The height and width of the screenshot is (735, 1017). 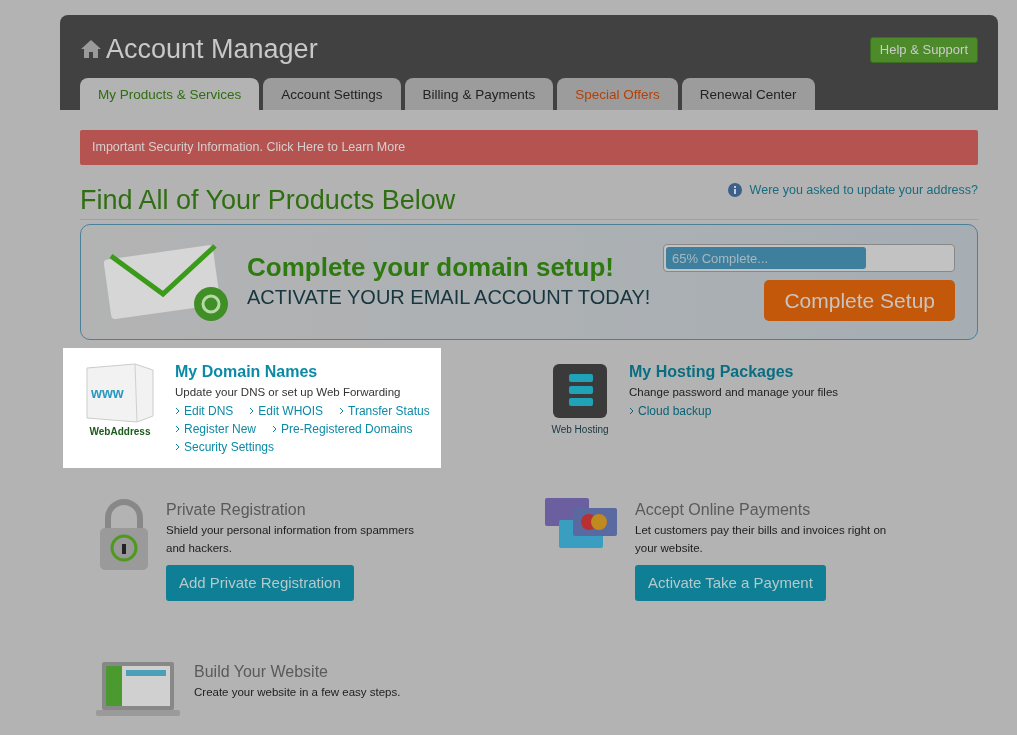 I want to click on product-description: Create your website in a few easy steps., so click(x=297, y=693).